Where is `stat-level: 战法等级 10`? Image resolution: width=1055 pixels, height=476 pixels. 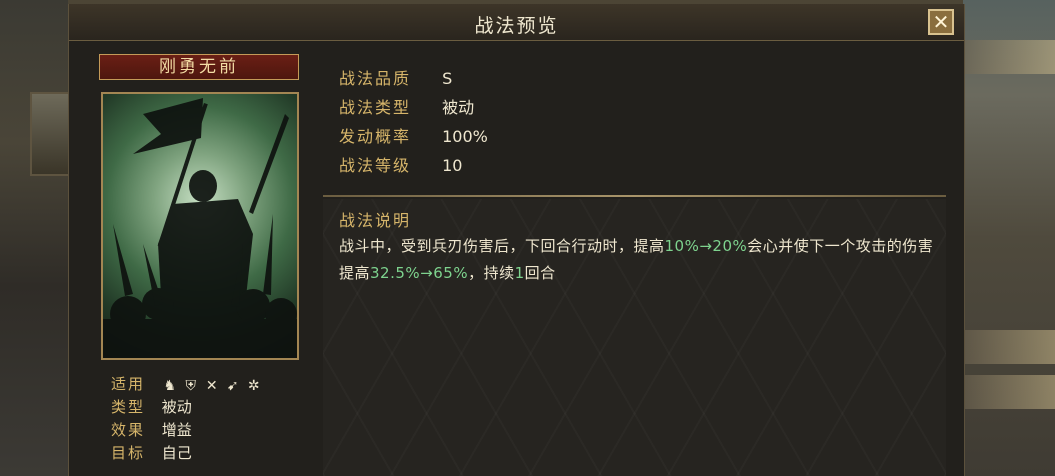 stat-level: 战法等级 10 is located at coordinates (400, 166).